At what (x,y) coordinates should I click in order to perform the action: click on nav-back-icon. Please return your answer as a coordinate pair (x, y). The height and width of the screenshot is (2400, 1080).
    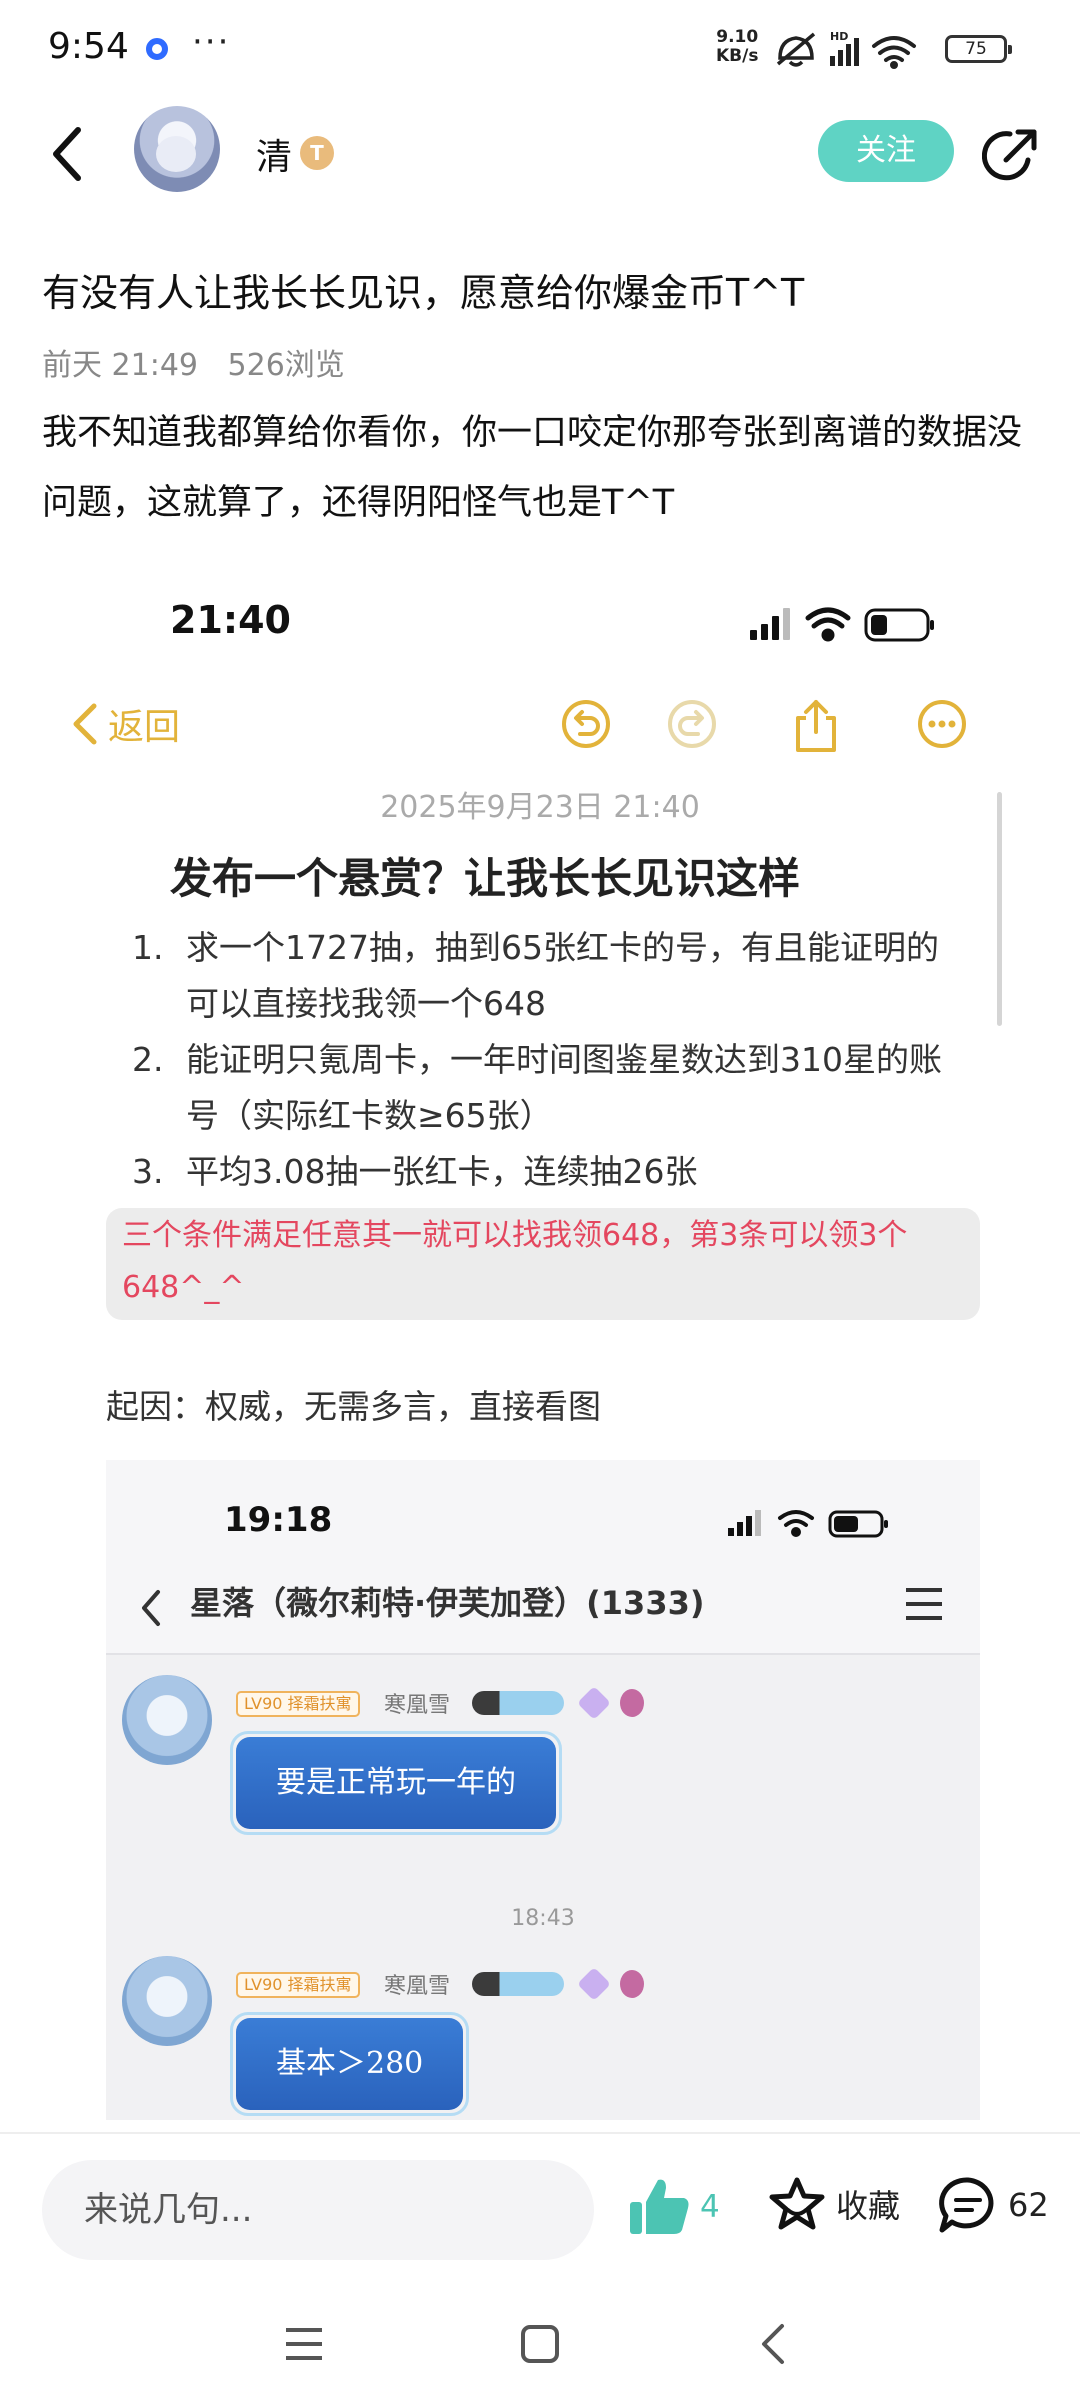
    Looking at the image, I should click on (774, 2344).